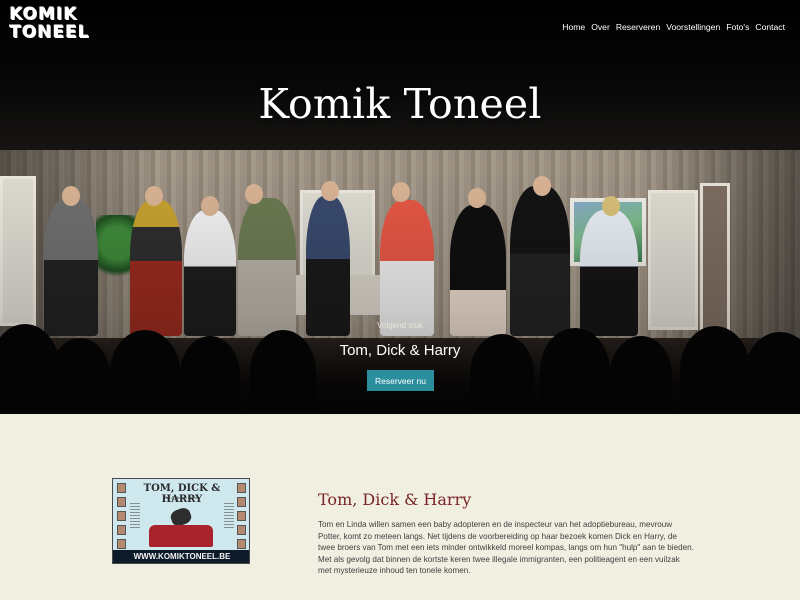  Describe the element at coordinates (693, 27) in the screenshot. I see `nav-voorstellingen: Voorstellingen` at that location.